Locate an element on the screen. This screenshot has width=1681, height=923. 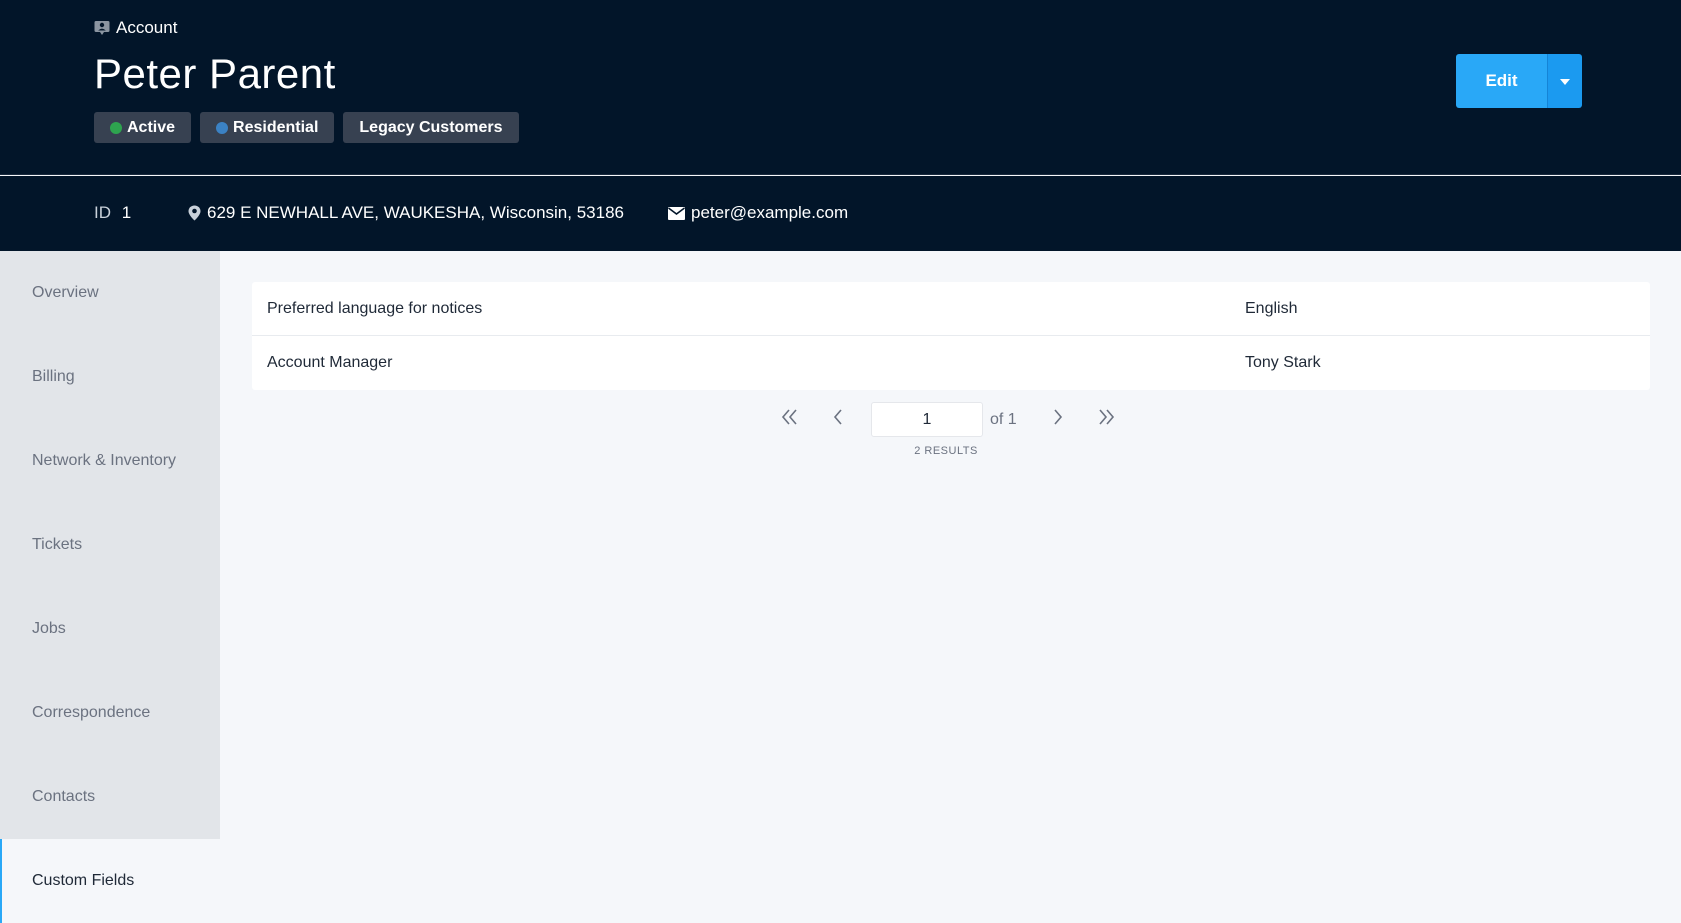
status-badges: Active Residential Legacy Customers is located at coordinates (306, 127).